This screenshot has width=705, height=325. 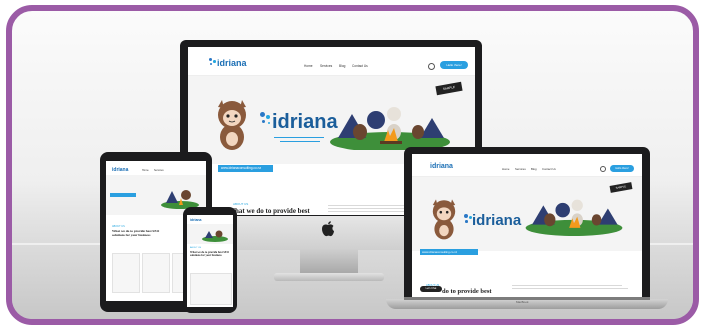 What do you see at coordinates (522, 302) in the screenshot?
I see `laptop-brand: MacBook` at bounding box center [522, 302].